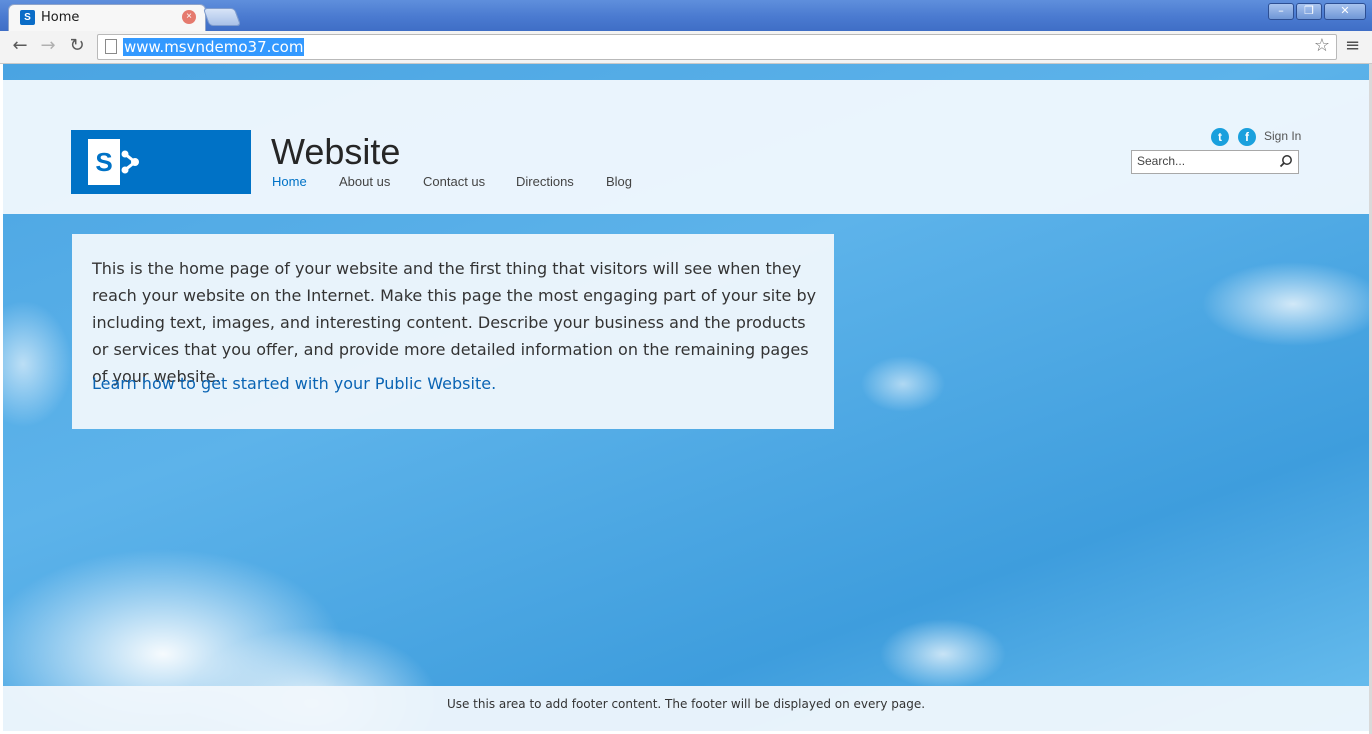 Image resolution: width=1372 pixels, height=734 pixels. Describe the element at coordinates (107, 18) in the screenshot. I see `browser-tab: S Home ×` at that location.